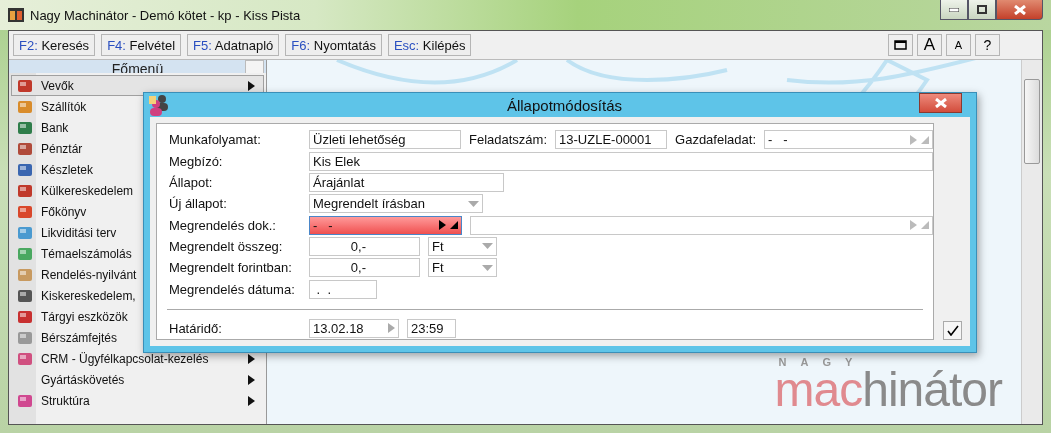 The height and width of the screenshot is (433, 1051). I want to click on text-field: 23:59, so click(431, 328).